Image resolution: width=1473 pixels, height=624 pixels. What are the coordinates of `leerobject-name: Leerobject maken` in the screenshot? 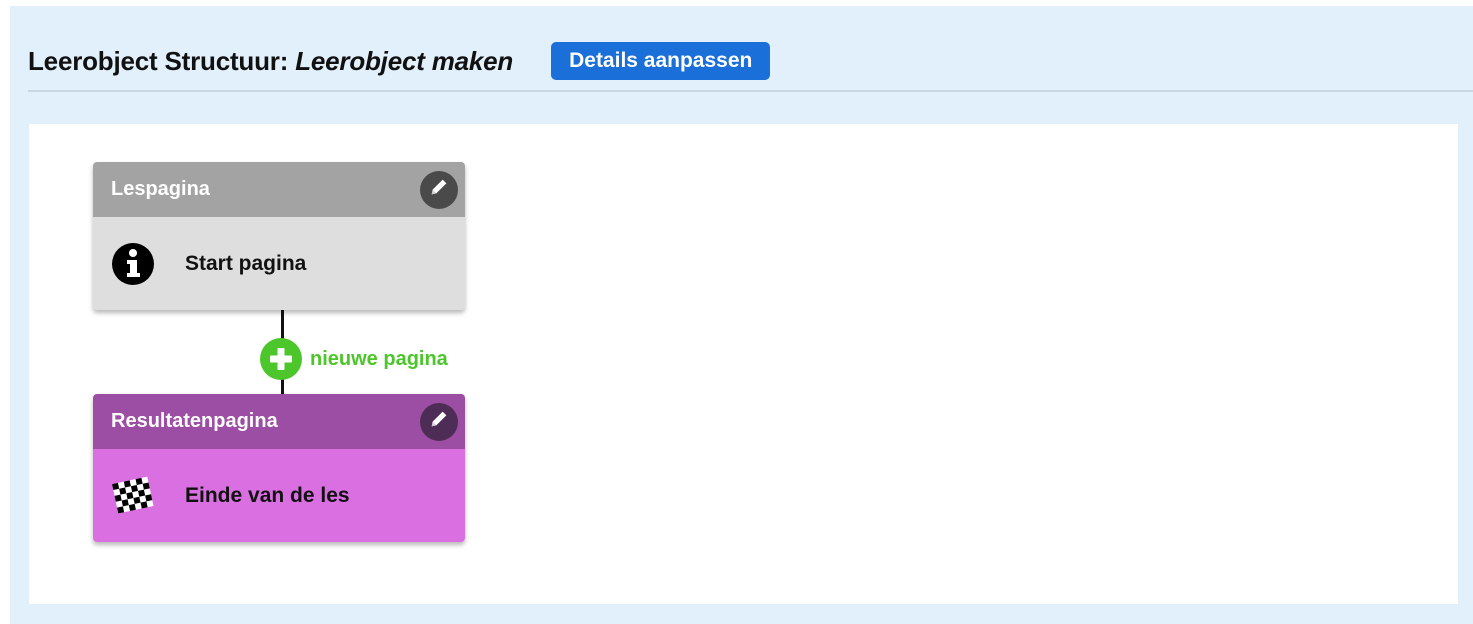 It's located at (404, 60).